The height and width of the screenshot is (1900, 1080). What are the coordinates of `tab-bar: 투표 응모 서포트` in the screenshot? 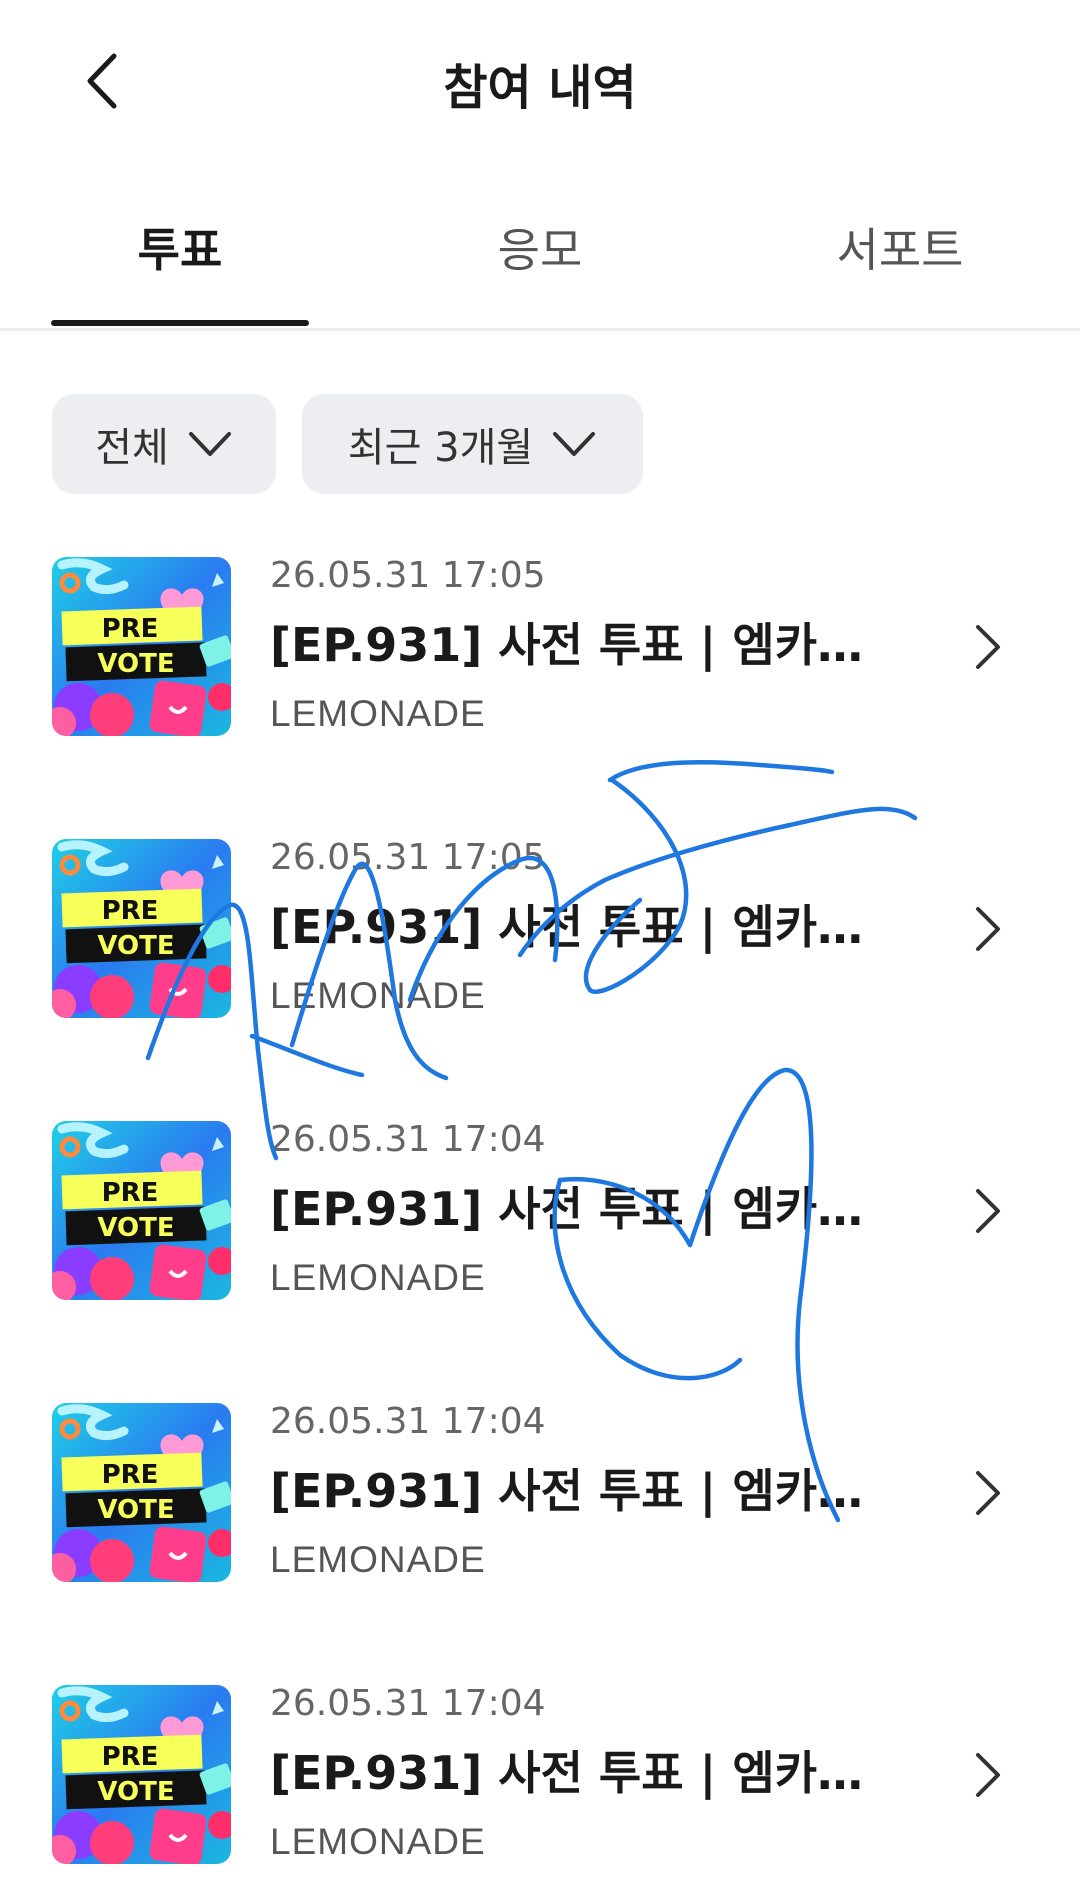 It's located at (540, 260).